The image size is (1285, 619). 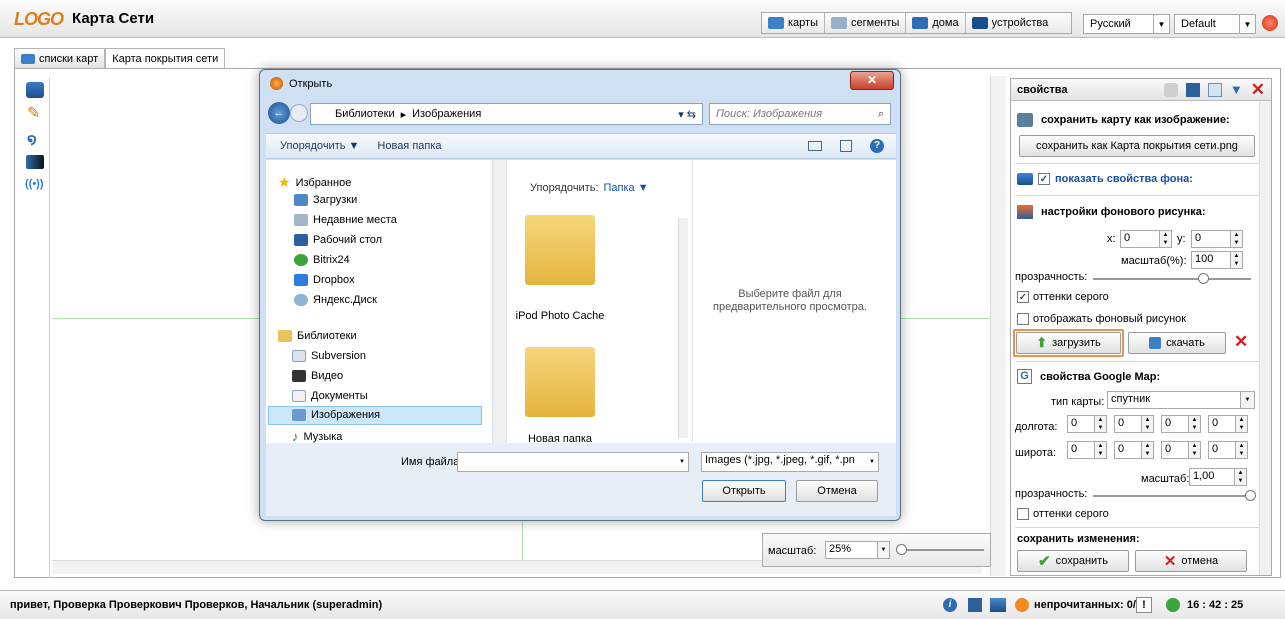 What do you see at coordinates (837, 491) in the screenshot?
I see `dialog-cancel-button: Отмена` at bounding box center [837, 491].